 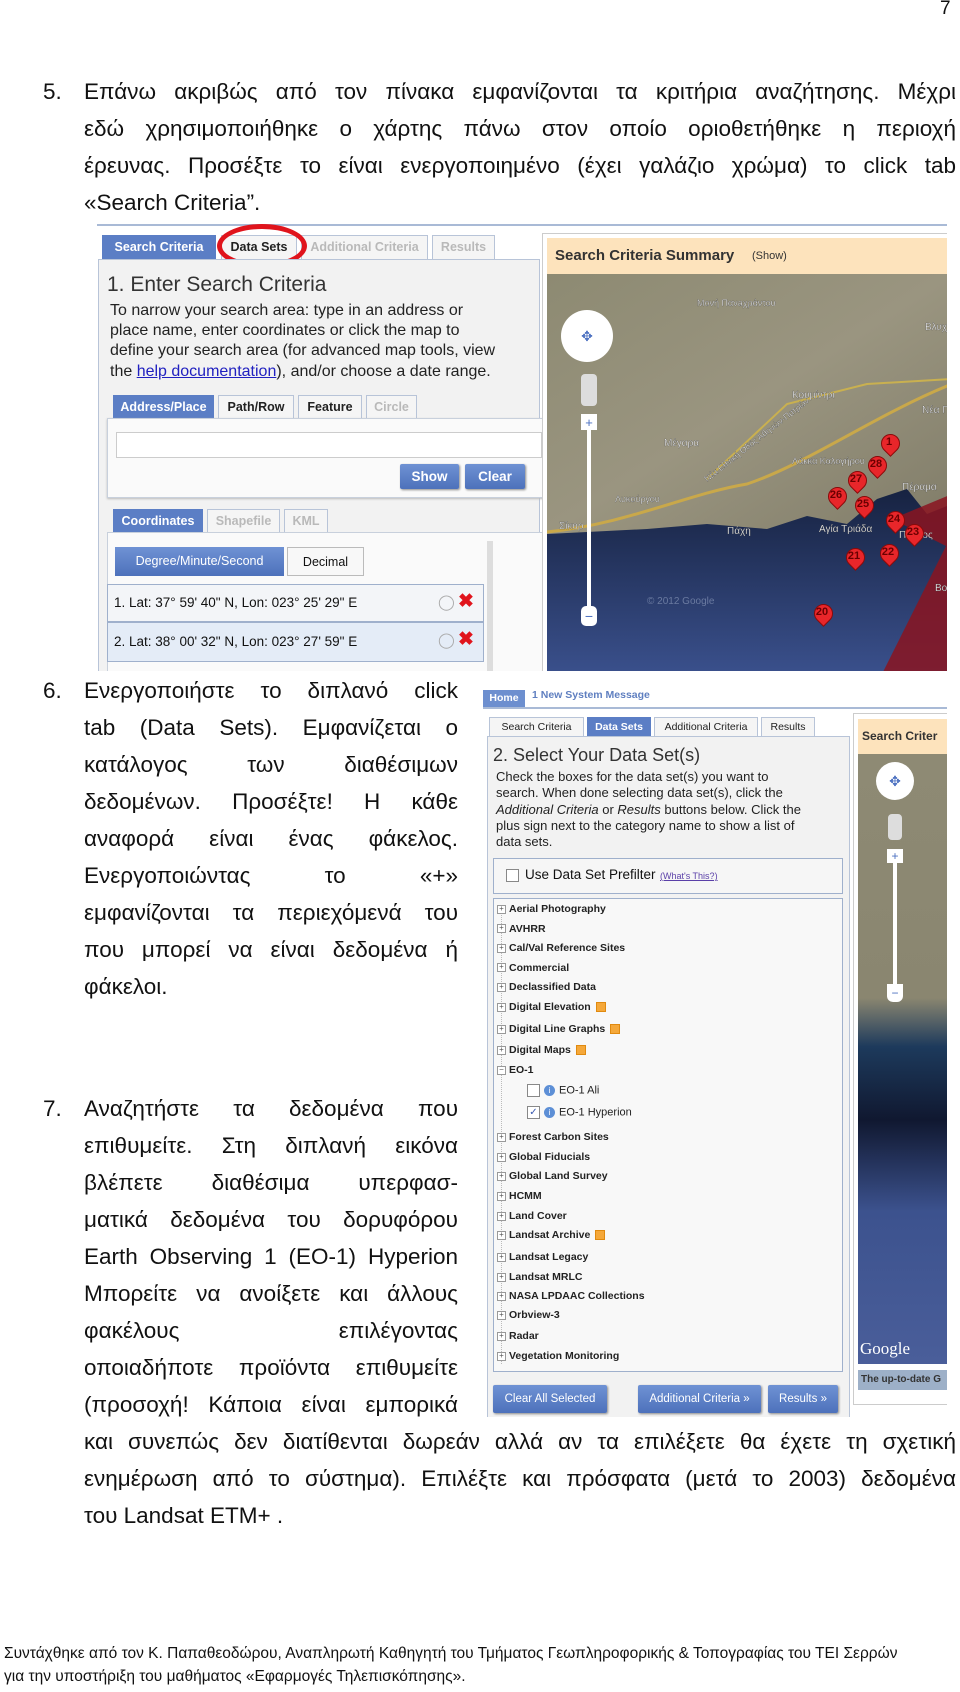 What do you see at coordinates (571, 1296) in the screenshot?
I see `tree-category: + NASA LPDAAC Collections` at bounding box center [571, 1296].